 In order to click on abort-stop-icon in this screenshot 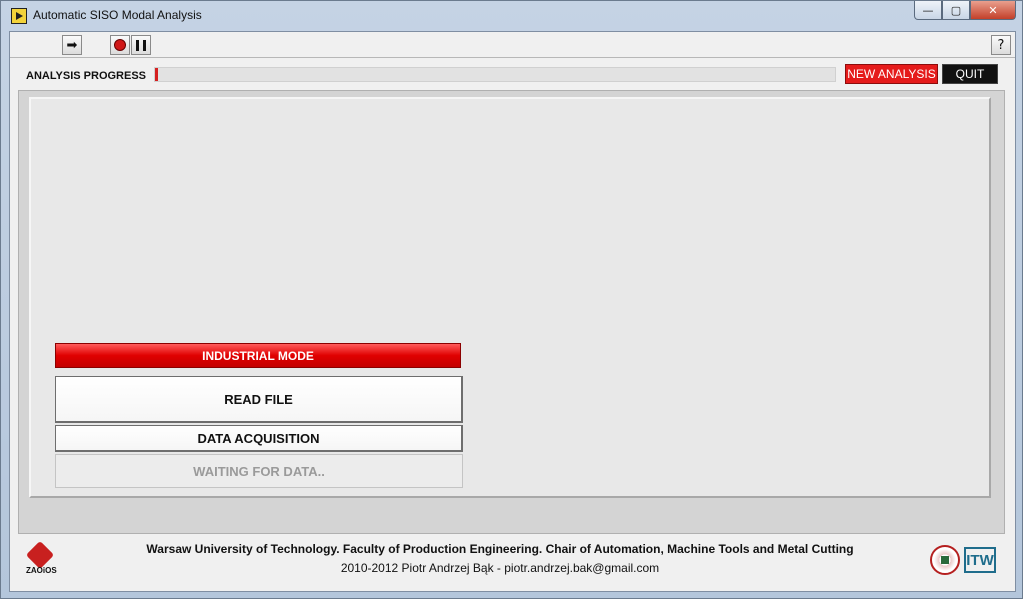, I will do `click(120, 45)`.